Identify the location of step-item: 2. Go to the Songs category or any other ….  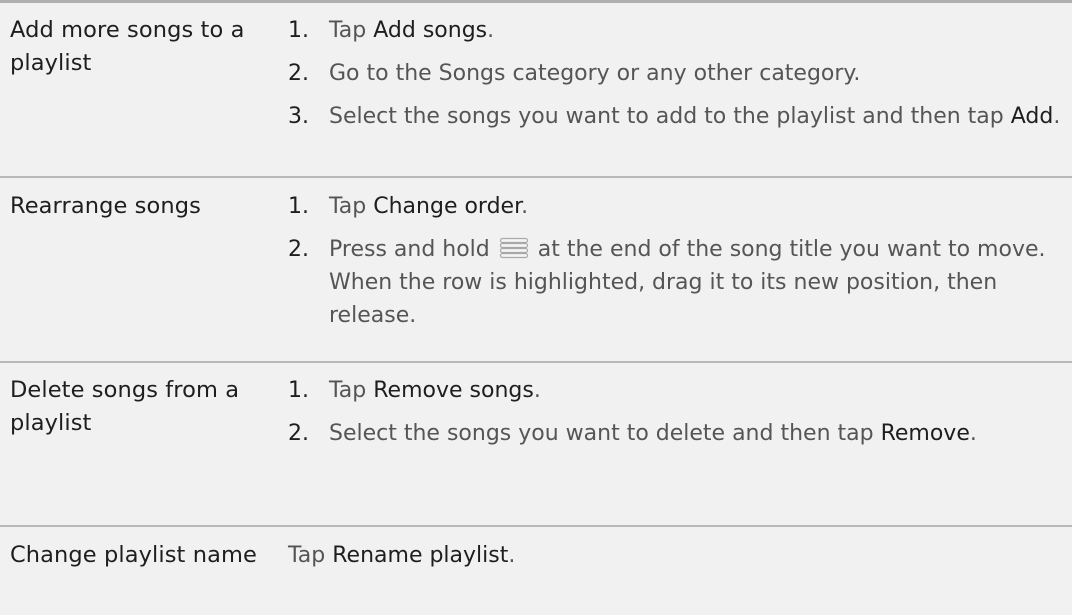
(678, 73).